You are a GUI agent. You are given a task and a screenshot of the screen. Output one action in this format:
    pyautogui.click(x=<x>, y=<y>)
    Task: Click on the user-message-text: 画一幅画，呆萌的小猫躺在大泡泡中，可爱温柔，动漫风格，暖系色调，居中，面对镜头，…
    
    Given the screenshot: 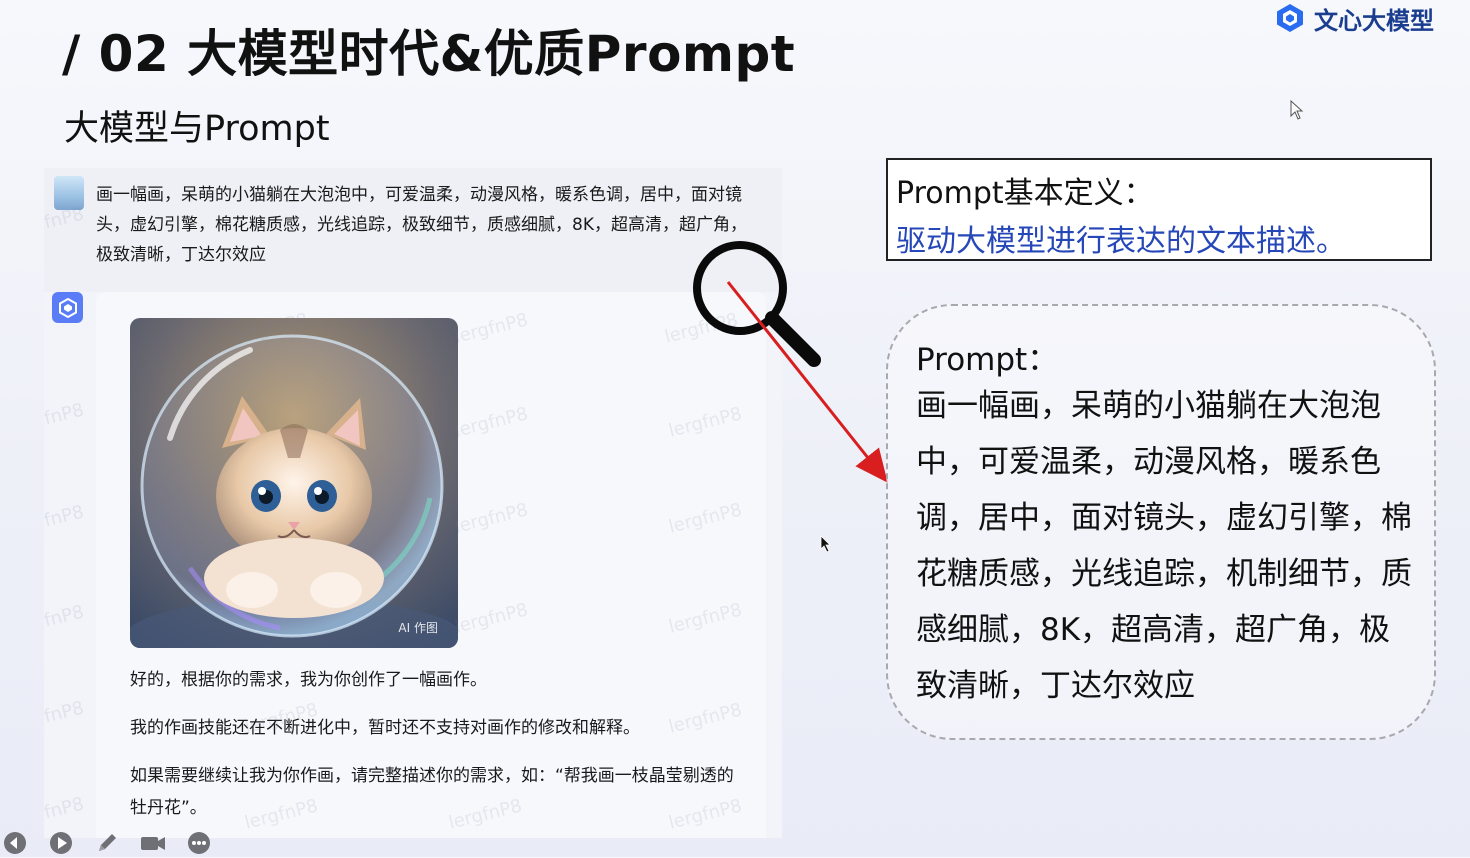 What is the action you would take?
    pyautogui.click(x=421, y=225)
    